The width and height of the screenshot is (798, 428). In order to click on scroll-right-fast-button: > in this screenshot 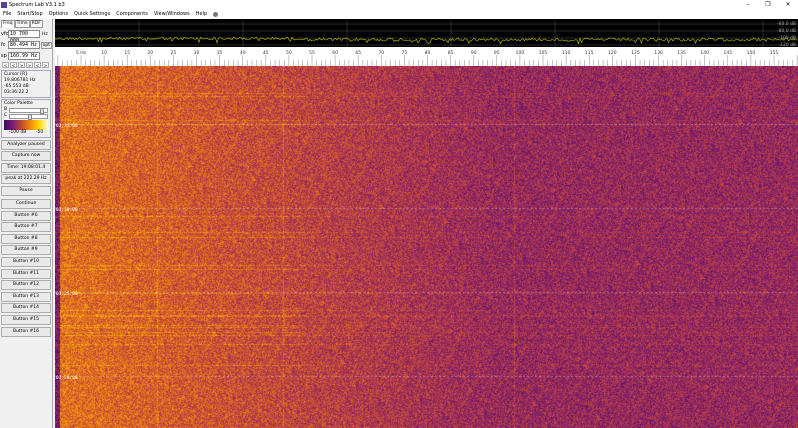, I will do `click(29, 65)`.